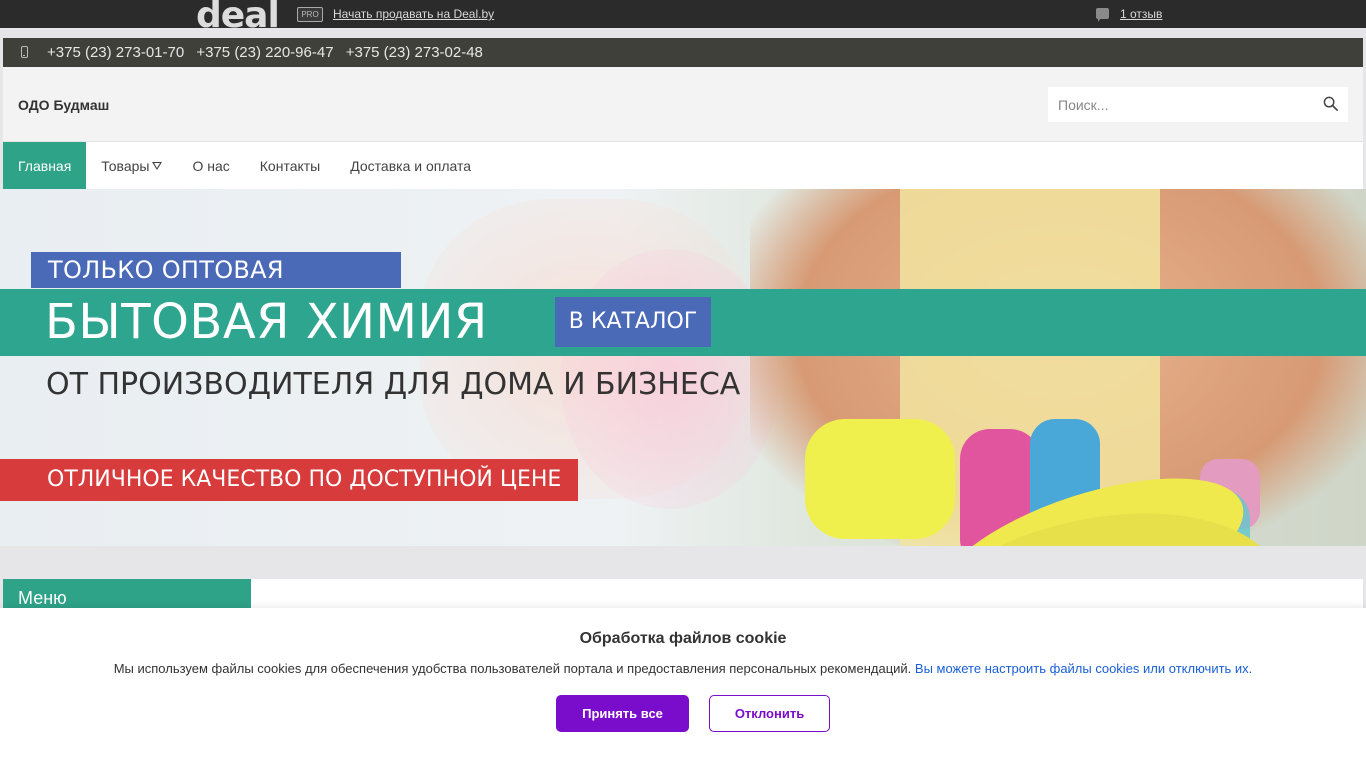 Image resolution: width=1366 pixels, height=768 pixels. Describe the element at coordinates (289, 480) in the screenshot. I see `banner-quality-strip: ОТЛИЧНОЕ КАЧЕСТВО ПО ДОСТУПНОЙ ЦЕНЕ` at that location.